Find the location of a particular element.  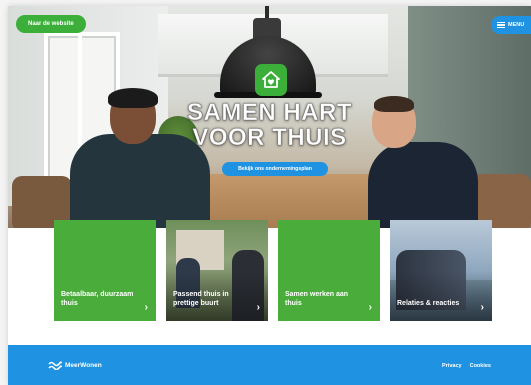

menu-button: MENU is located at coordinates (511, 25).